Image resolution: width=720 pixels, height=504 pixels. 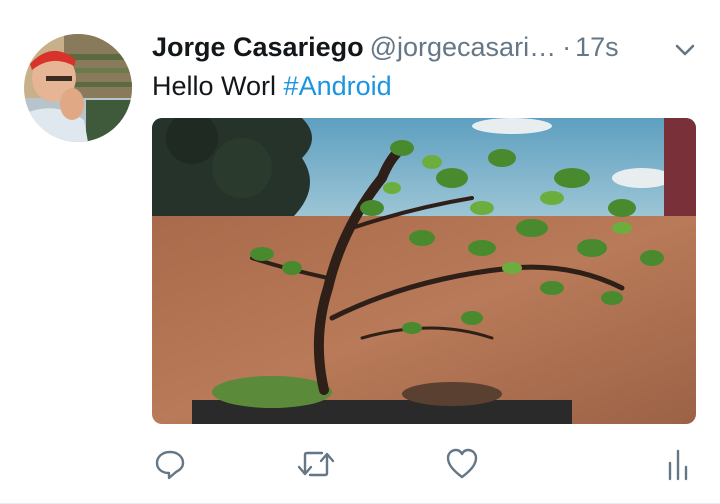 What do you see at coordinates (678, 464) in the screenshot?
I see `analytics-icon` at bounding box center [678, 464].